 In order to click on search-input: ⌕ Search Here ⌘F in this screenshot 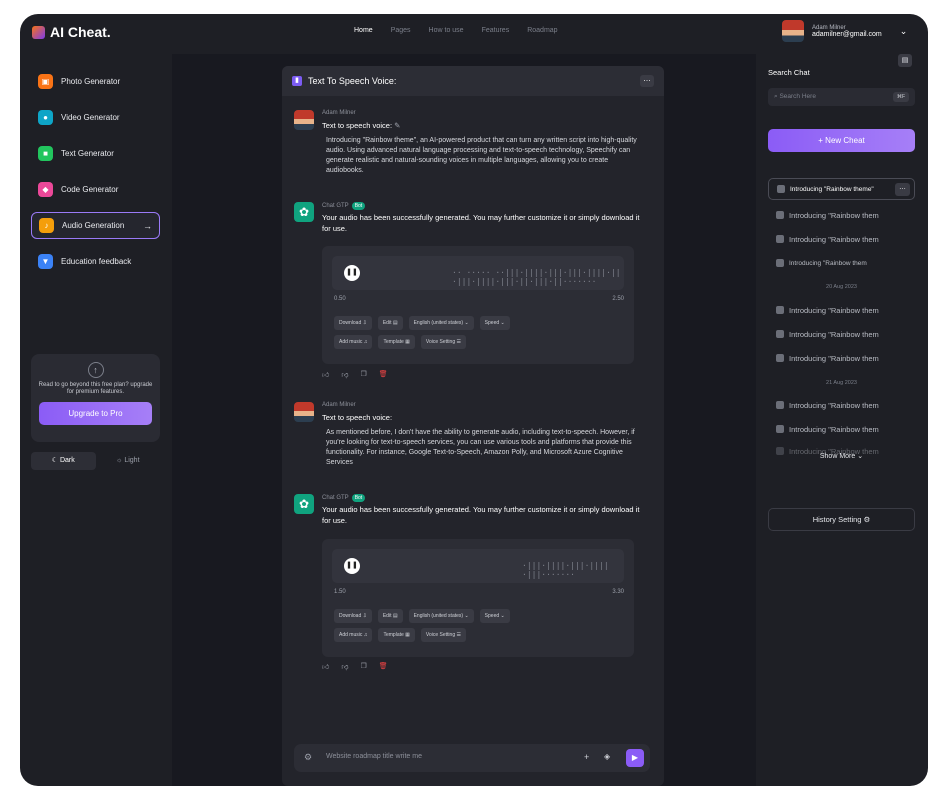, I will do `click(841, 97)`.